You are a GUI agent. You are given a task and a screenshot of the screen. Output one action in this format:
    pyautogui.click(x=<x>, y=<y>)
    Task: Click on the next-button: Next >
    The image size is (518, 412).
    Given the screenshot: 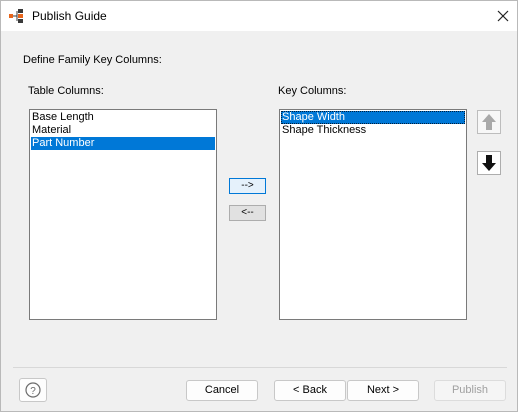 What is the action you would take?
    pyautogui.click(x=383, y=390)
    